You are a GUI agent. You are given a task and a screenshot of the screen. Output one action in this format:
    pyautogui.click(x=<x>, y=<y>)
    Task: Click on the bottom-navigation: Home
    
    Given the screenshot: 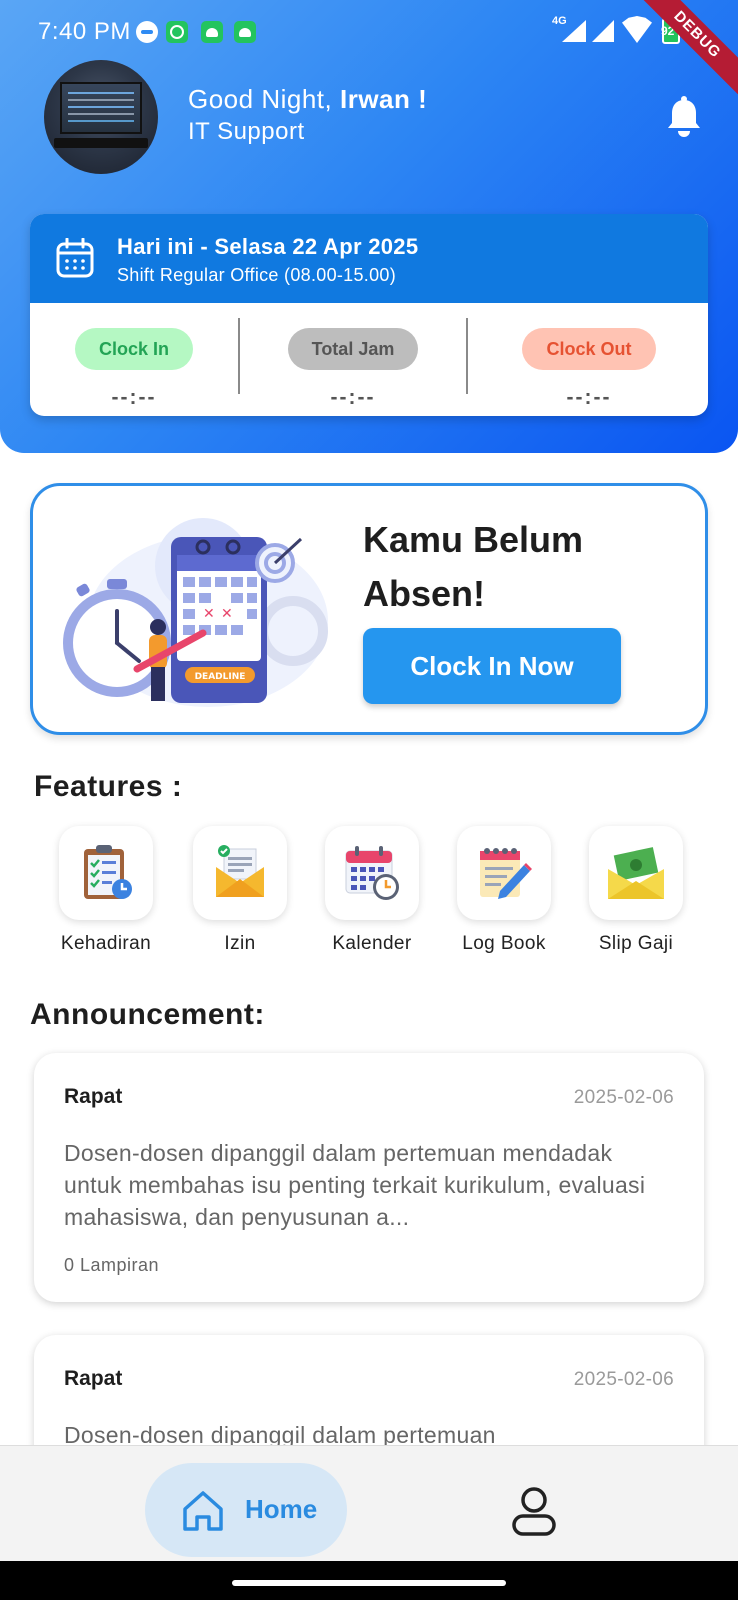 What is the action you would take?
    pyautogui.click(x=369, y=1503)
    